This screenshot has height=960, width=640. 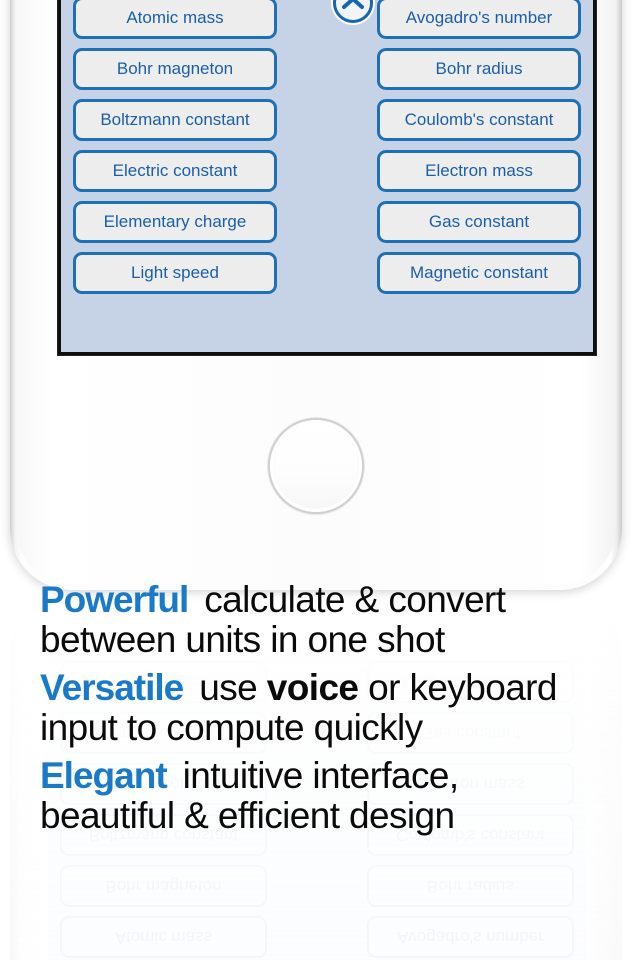 What do you see at coordinates (247, 815) in the screenshot?
I see `feature-elegant-line2: beautiful & efficient design` at bounding box center [247, 815].